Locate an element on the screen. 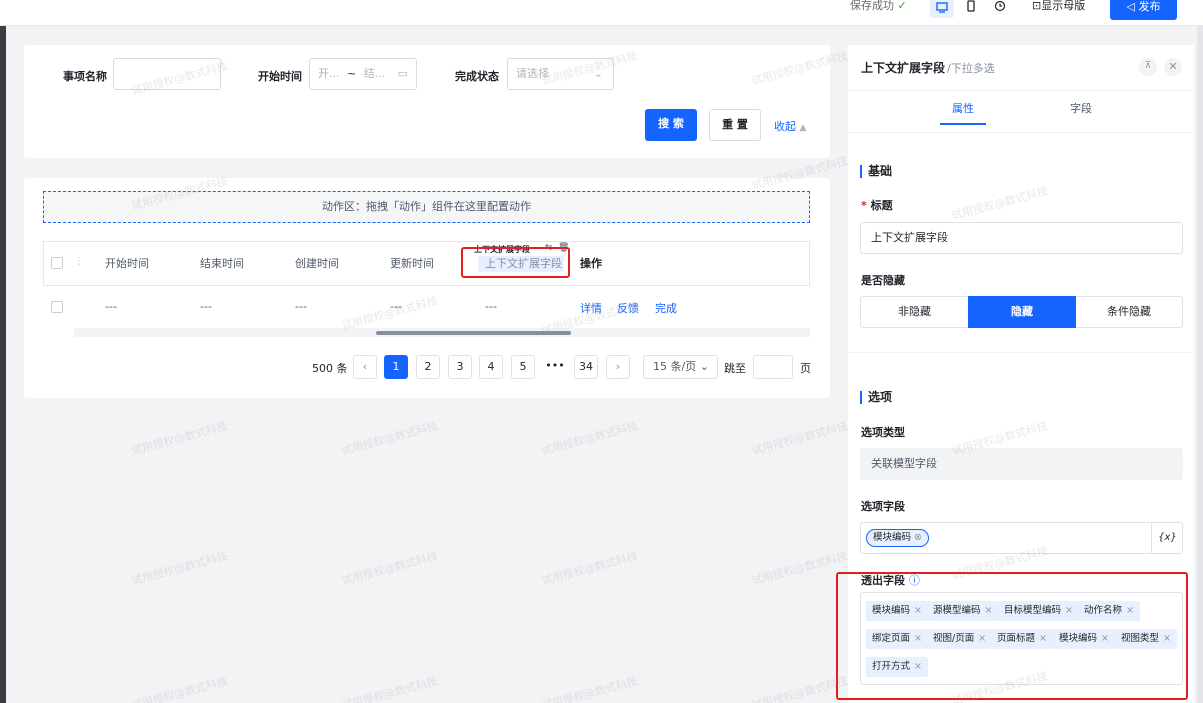 Image resolution: width=1203 pixels, height=703 pixels. date-range-input: 开... ~ 结... ▭ is located at coordinates (363, 74).